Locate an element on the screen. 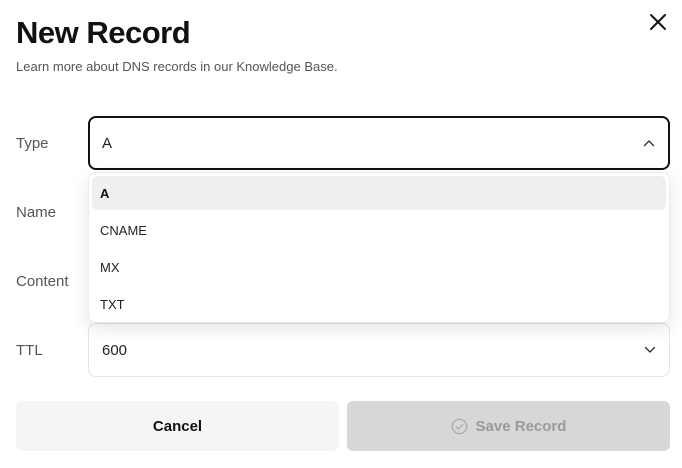 Image resolution: width=682 pixels, height=468 pixels. chevron-down-icon is located at coordinates (650, 350).